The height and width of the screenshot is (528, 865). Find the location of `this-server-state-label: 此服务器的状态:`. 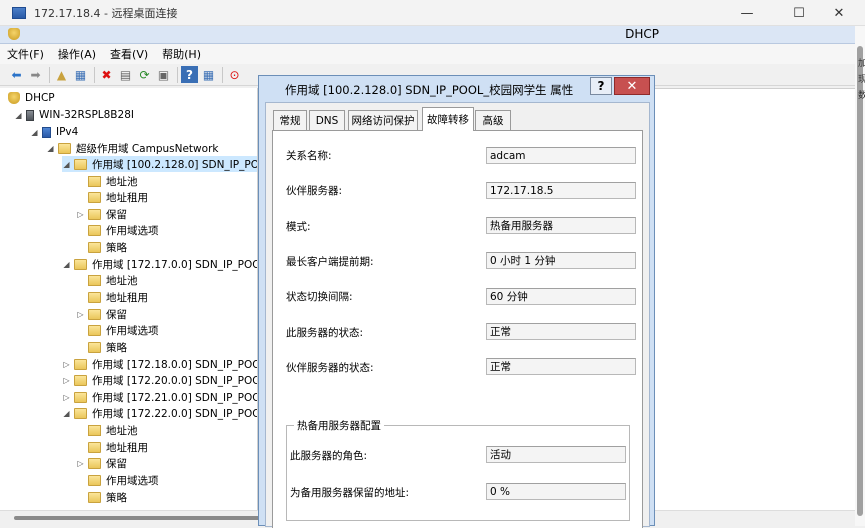

this-server-state-label: 此服务器的状态: is located at coordinates (325, 333).